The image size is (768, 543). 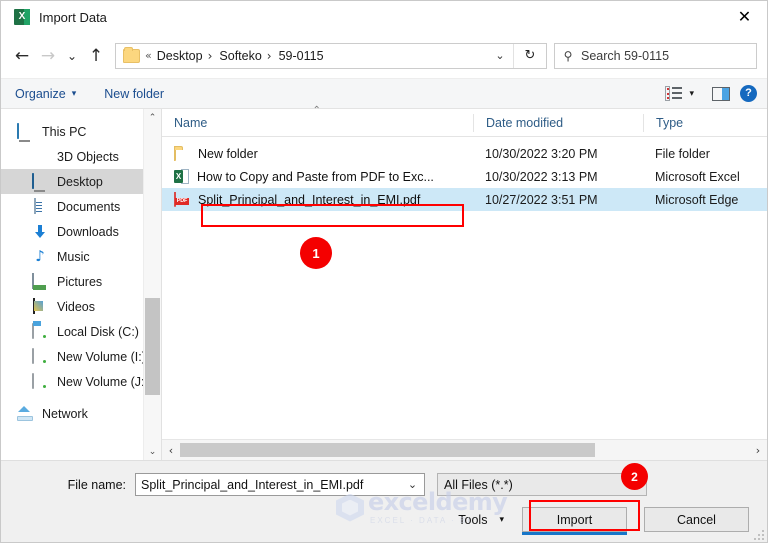 I want to click on breadcrumb-item-0: Desktop, so click(x=180, y=56).